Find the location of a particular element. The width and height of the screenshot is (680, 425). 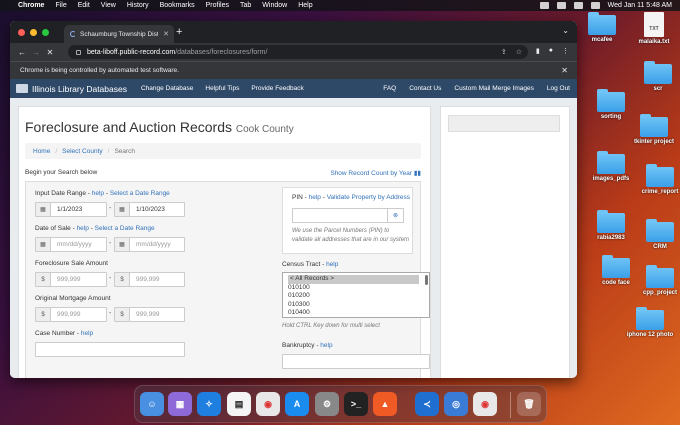

calendar-app-icon: ▤ is located at coordinates (239, 404).